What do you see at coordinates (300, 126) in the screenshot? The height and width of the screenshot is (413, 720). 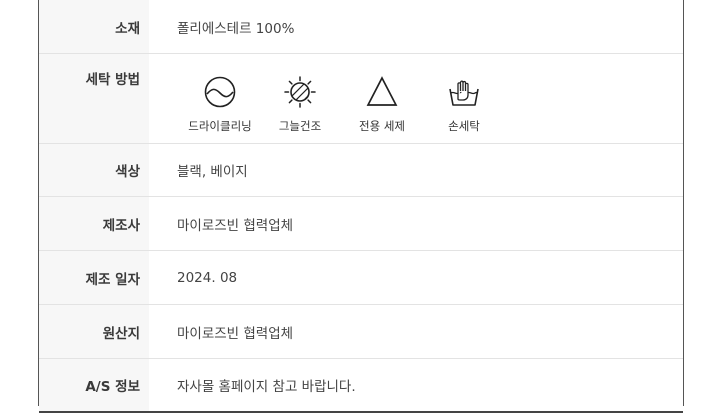 I see `care-label-shade-dry: 그늘건조` at bounding box center [300, 126].